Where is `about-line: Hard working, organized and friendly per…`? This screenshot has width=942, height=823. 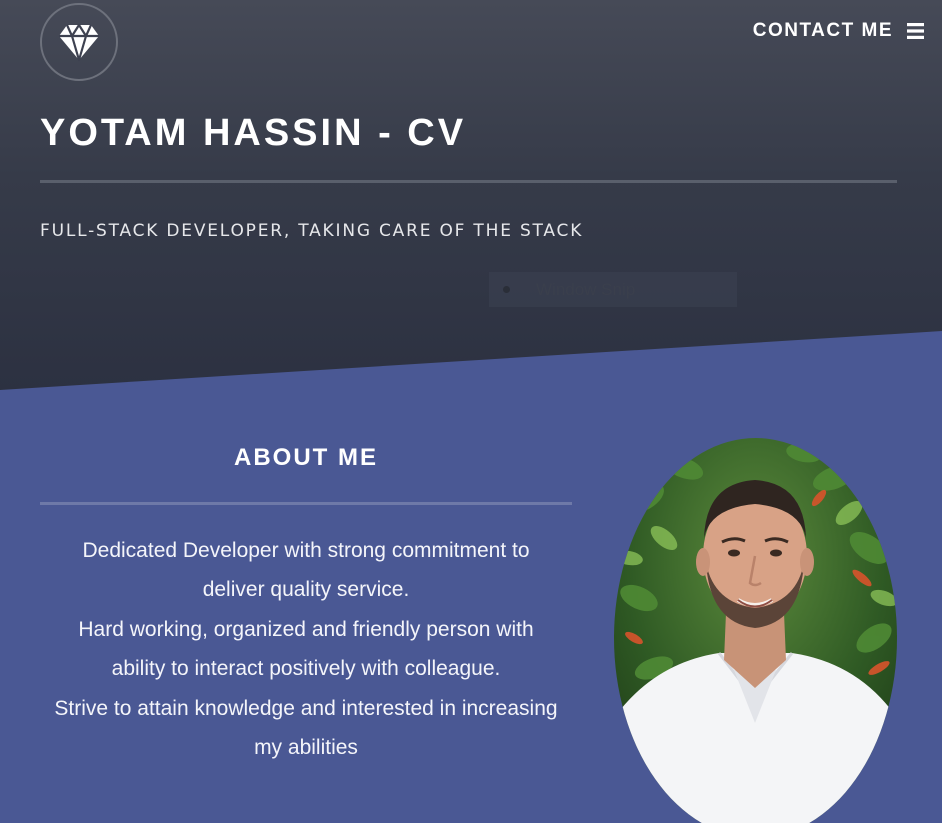 about-line: Hard working, organized and friendly per… is located at coordinates (306, 629).